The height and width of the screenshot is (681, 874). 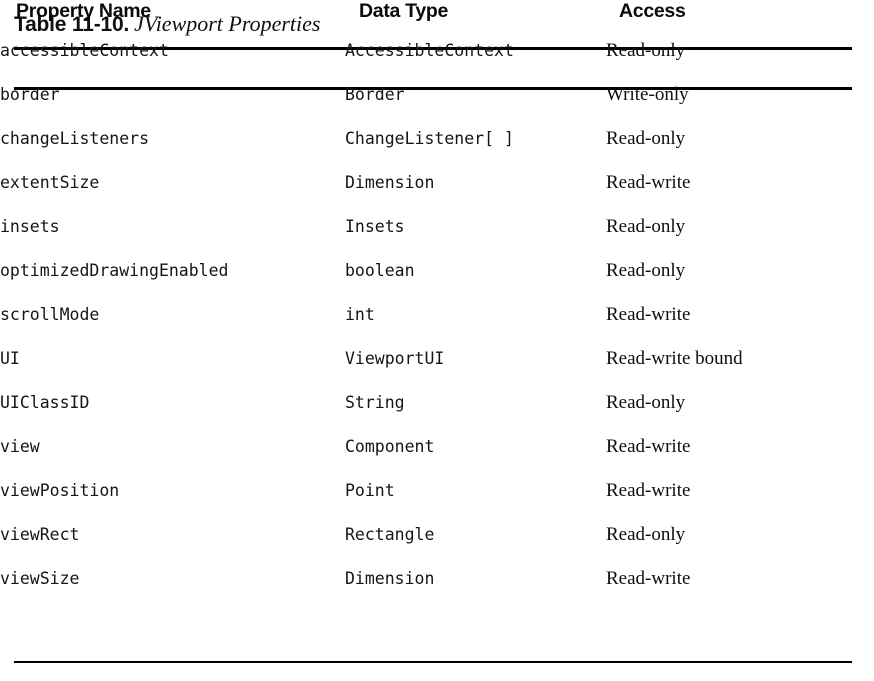 What do you see at coordinates (437, 282) in the screenshot?
I see `table-row: optimizedDrawingEnabled boolean Read-only` at bounding box center [437, 282].